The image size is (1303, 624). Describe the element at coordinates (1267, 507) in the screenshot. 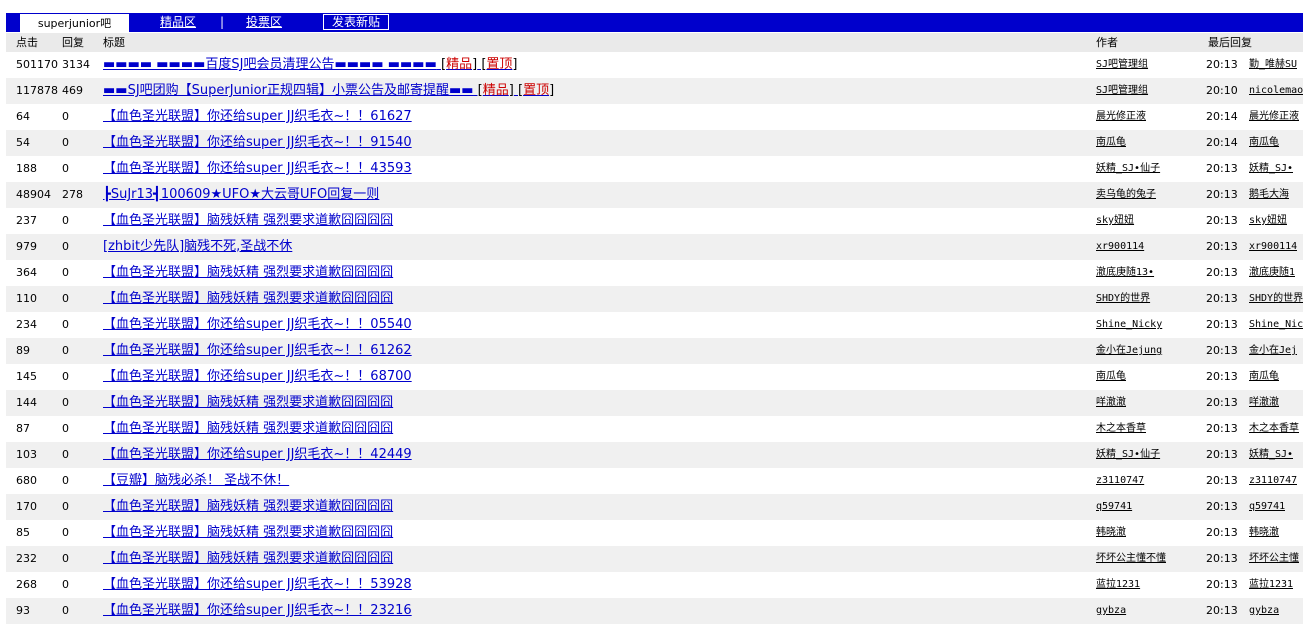

I see `last-reply-user: q59741` at that location.